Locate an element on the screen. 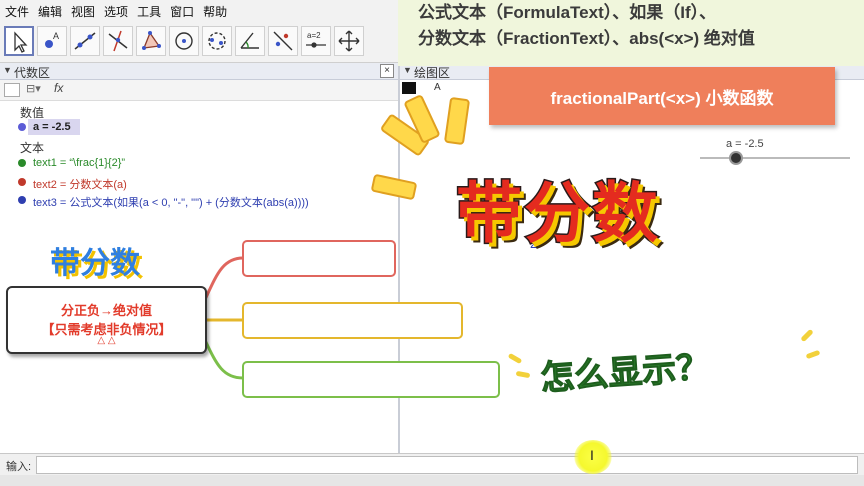 The width and height of the screenshot is (864, 486). circle-tool is located at coordinates (184, 41).